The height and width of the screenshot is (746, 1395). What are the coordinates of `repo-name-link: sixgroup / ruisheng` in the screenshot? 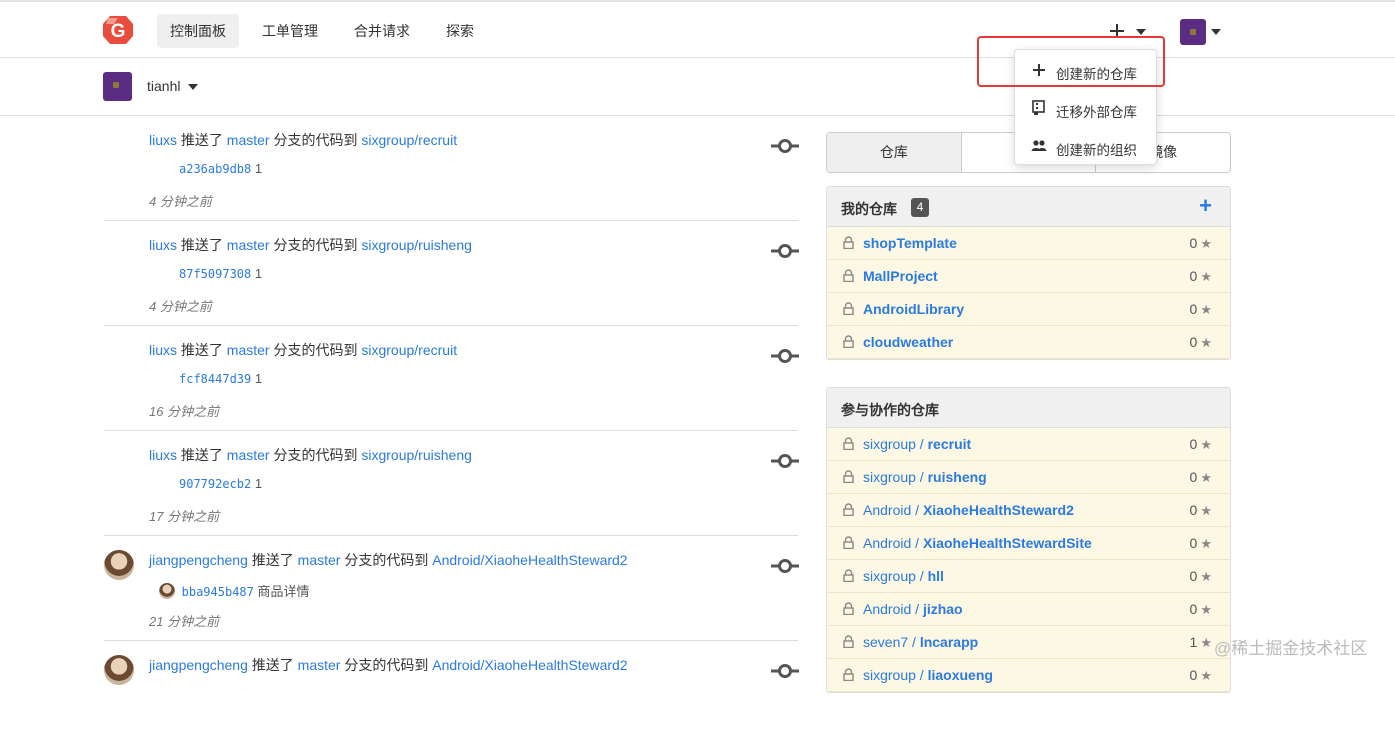 It's located at (925, 477).